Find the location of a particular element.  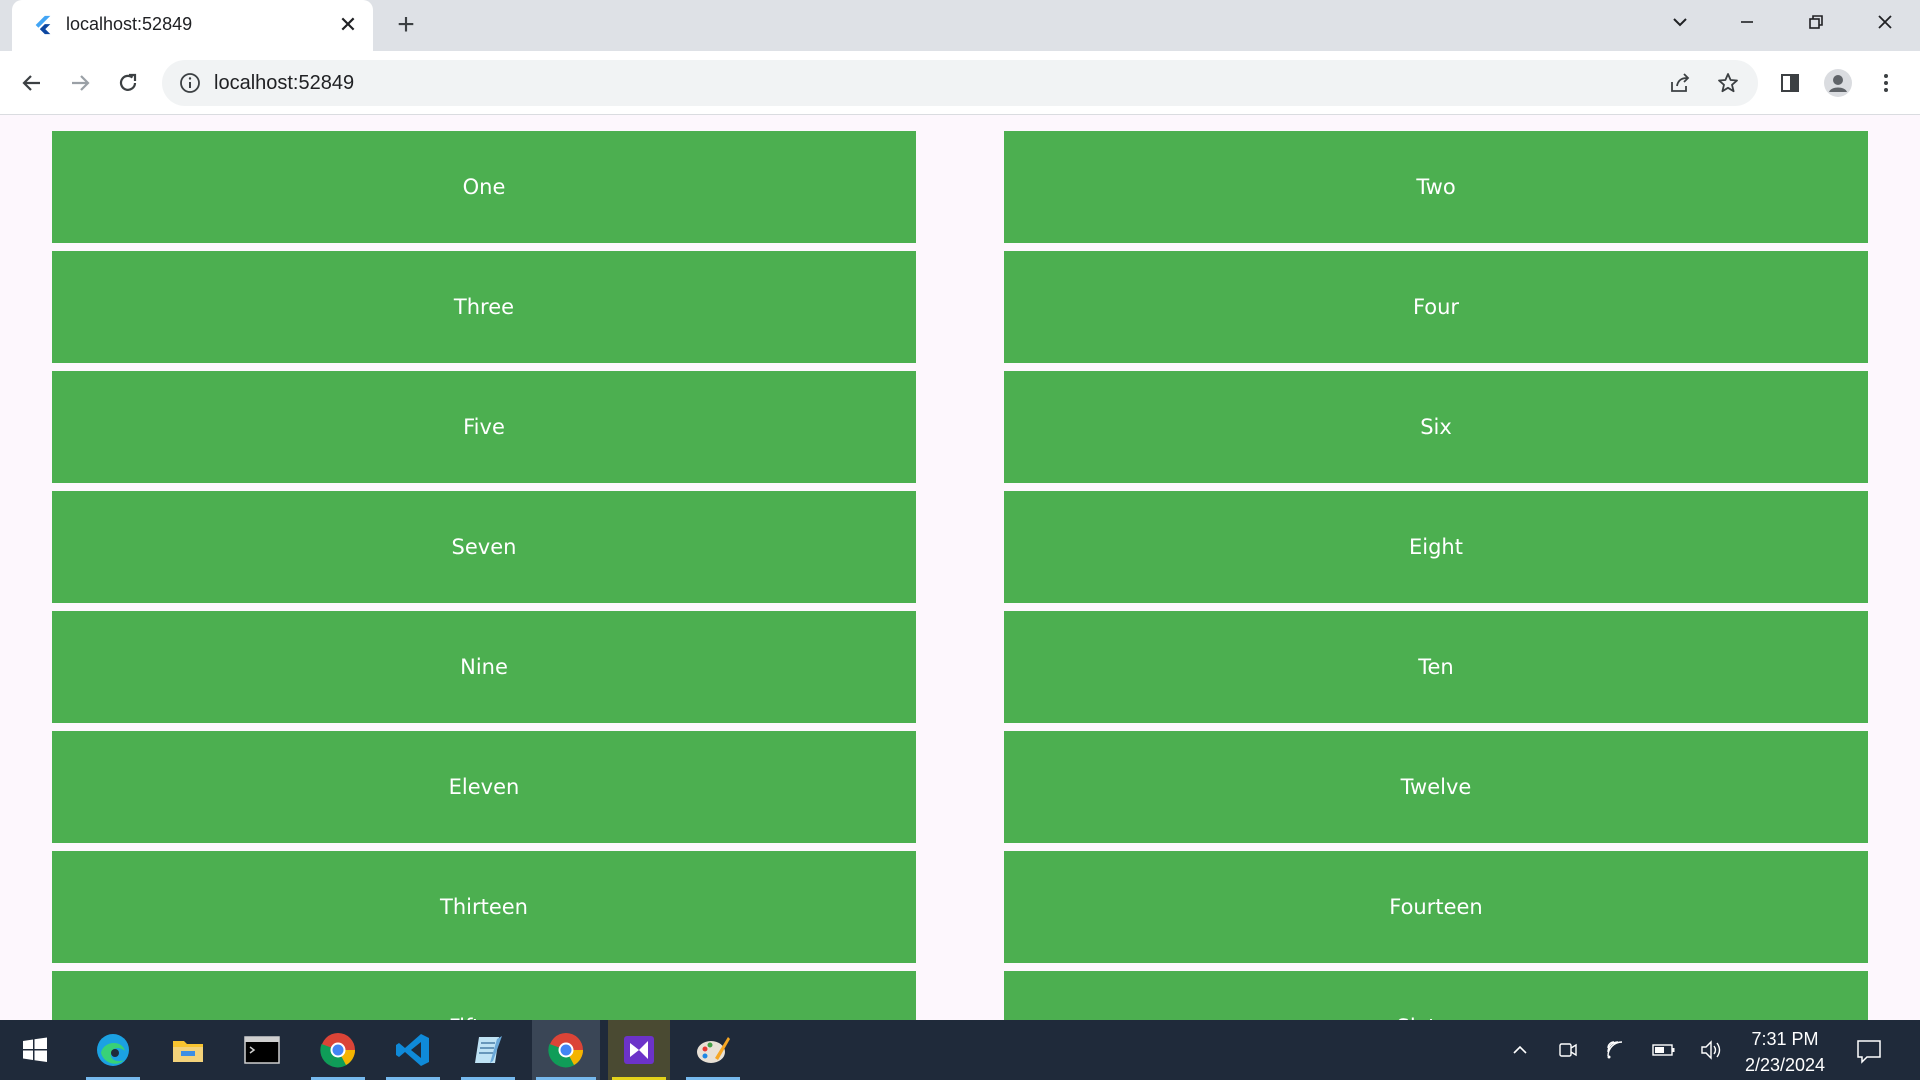

action-center-button is located at coordinates (1869, 1051).